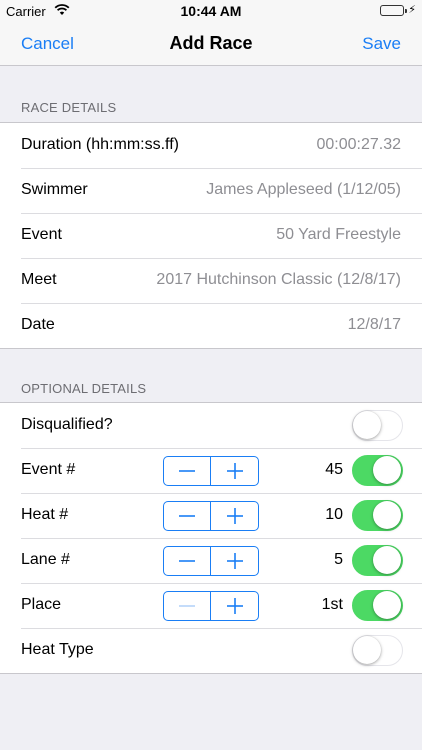 Image resolution: width=422 pixels, height=750 pixels. I want to click on heat-type-switch, so click(377, 650).